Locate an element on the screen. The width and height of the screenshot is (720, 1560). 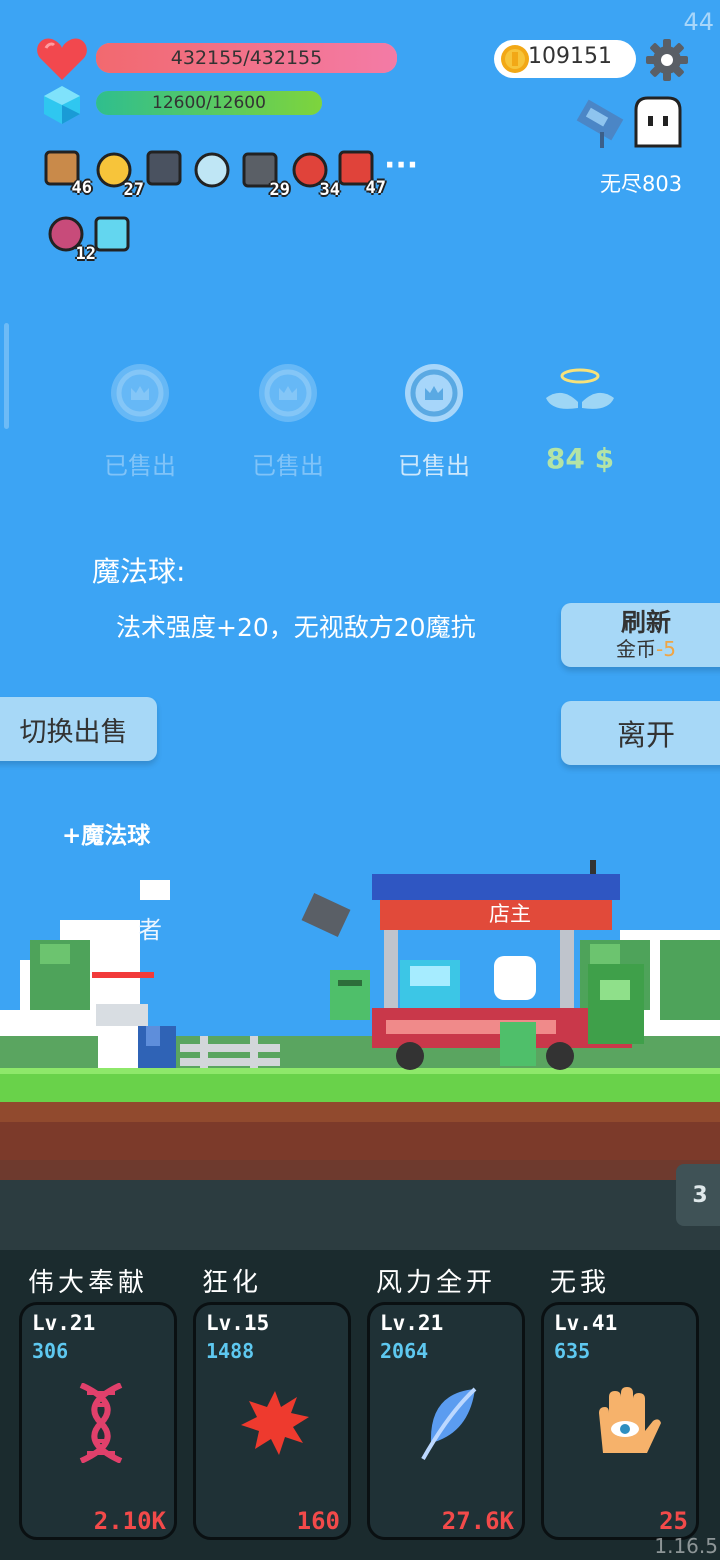
skill-power: 635 is located at coordinates (572, 1351).